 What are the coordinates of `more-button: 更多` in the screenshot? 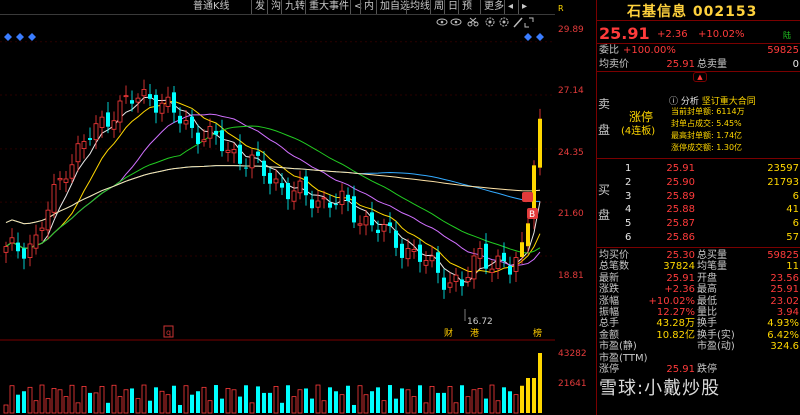 It's located at (493, 7).